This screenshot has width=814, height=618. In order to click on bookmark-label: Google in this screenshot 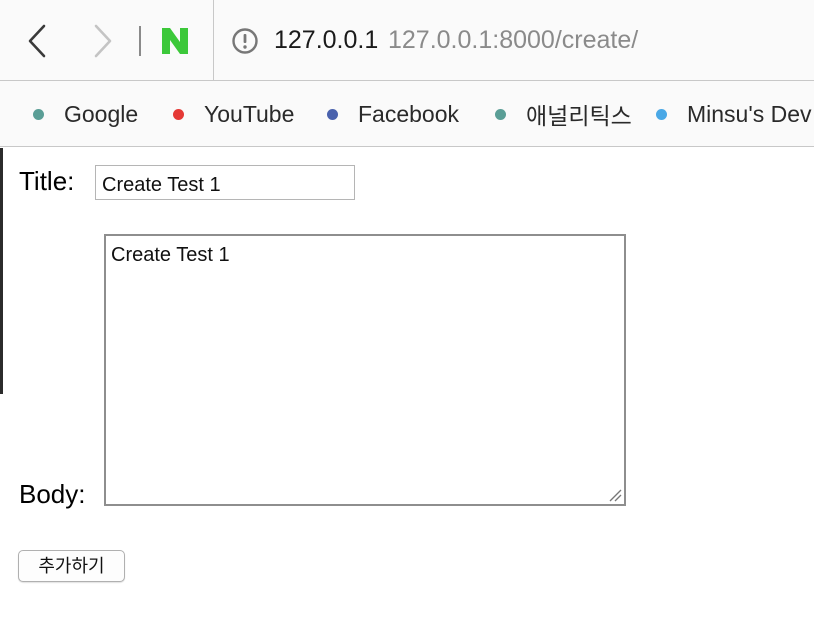, I will do `click(101, 113)`.